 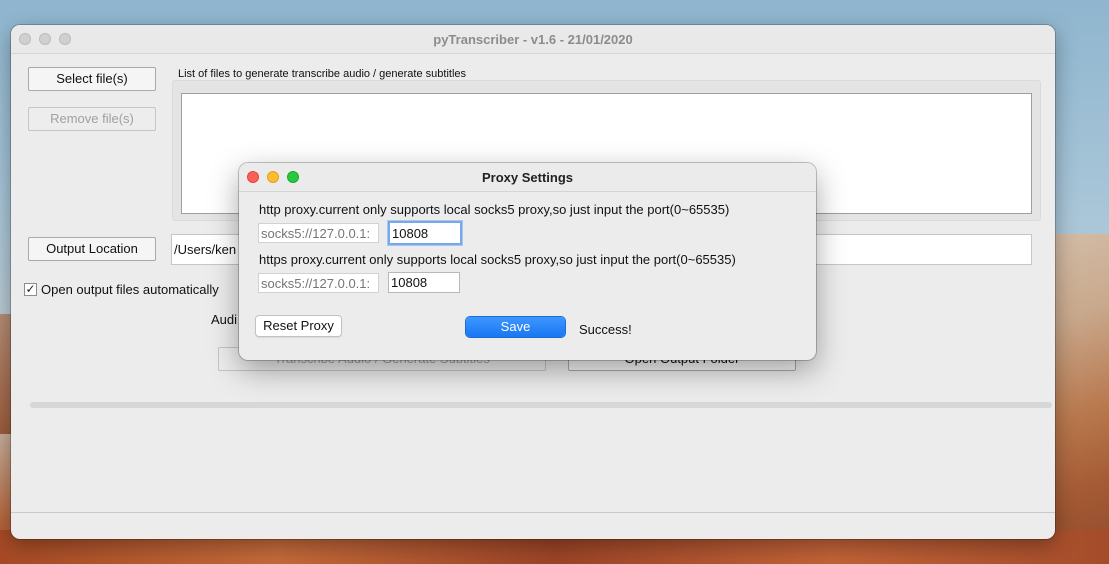 What do you see at coordinates (298, 326) in the screenshot?
I see `reset-proxy-button: Reset Proxy` at bounding box center [298, 326].